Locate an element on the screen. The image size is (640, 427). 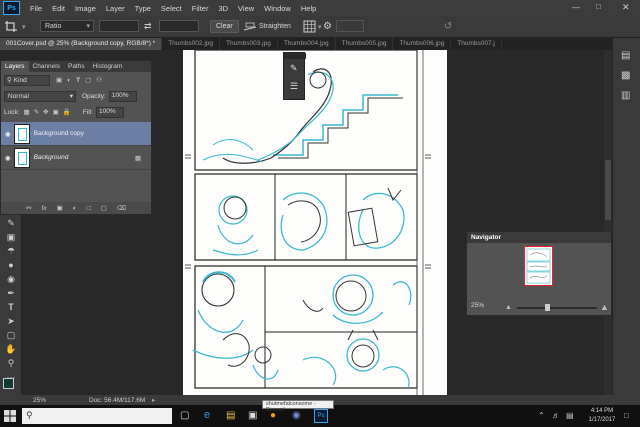
lock-position-icon: ✥ is located at coordinates (45, 112).